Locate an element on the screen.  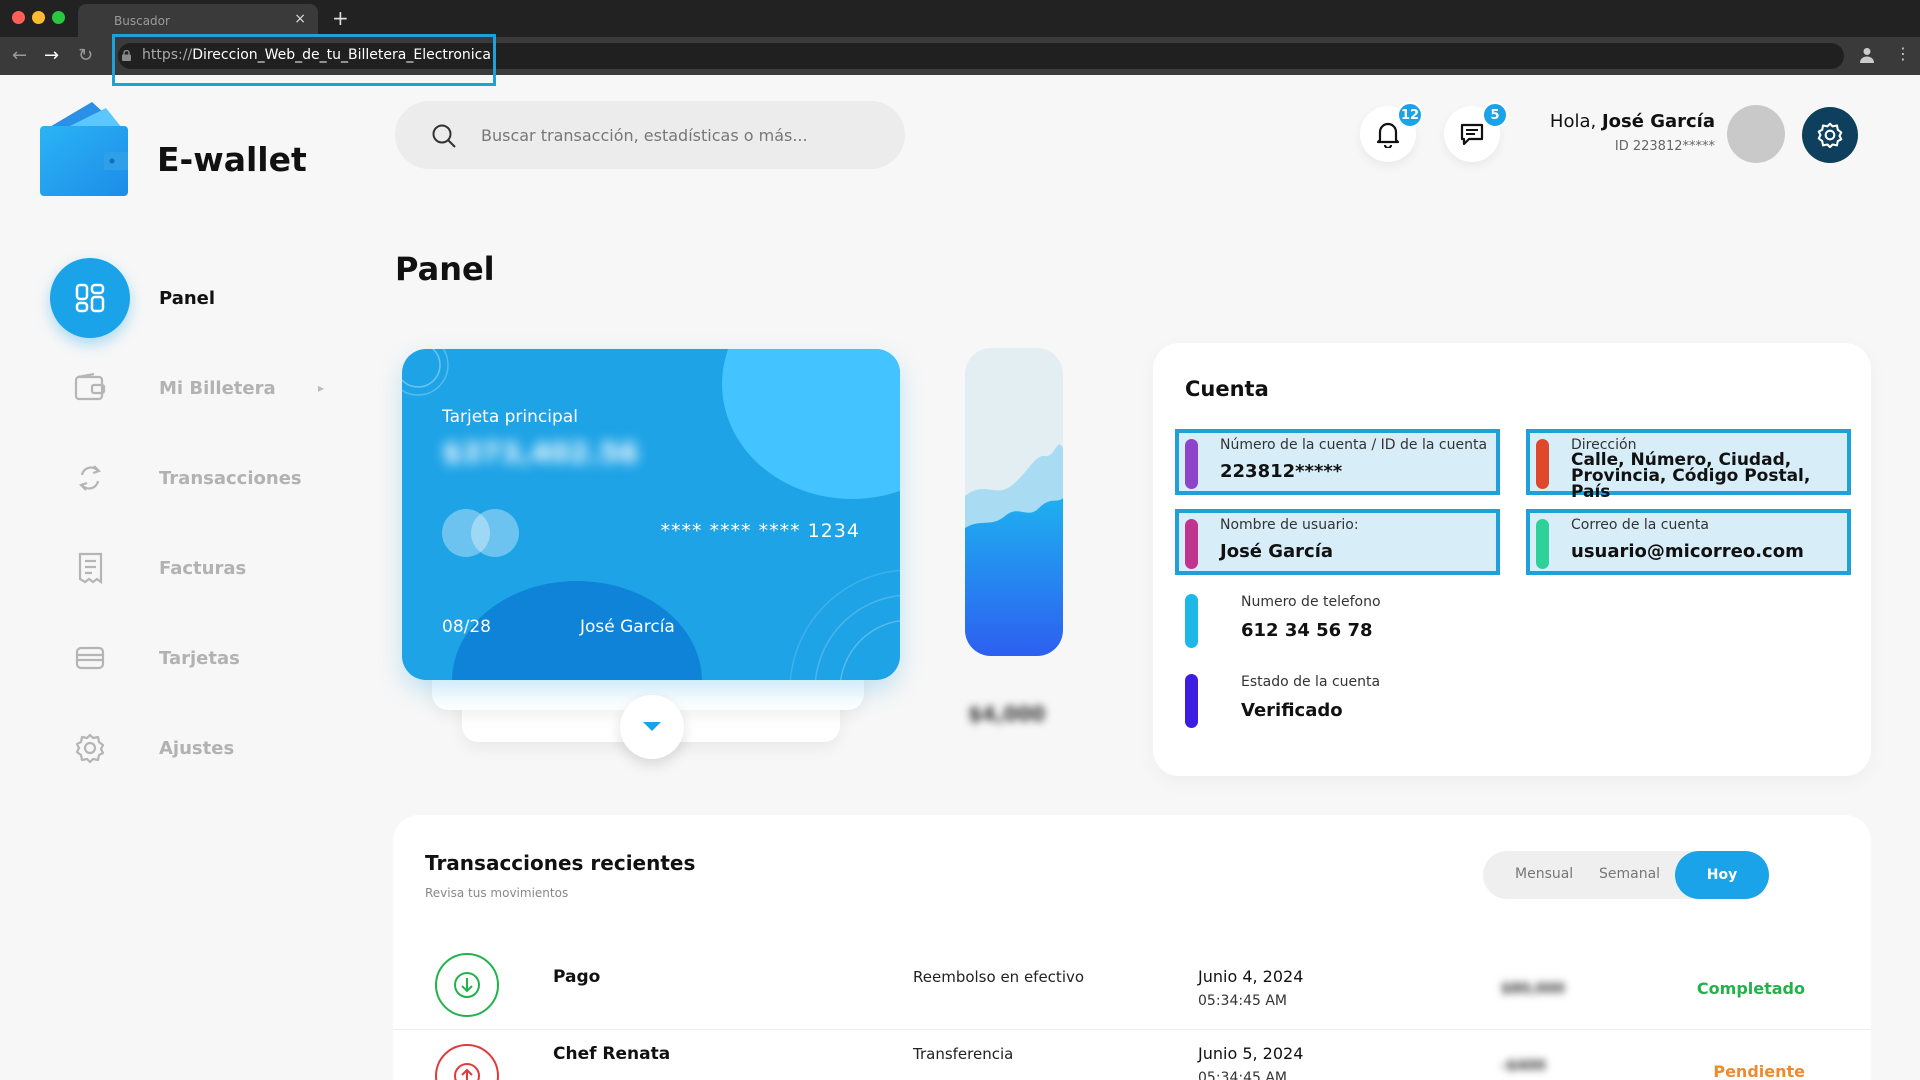
account-title: Cuenta is located at coordinates (1227, 389).